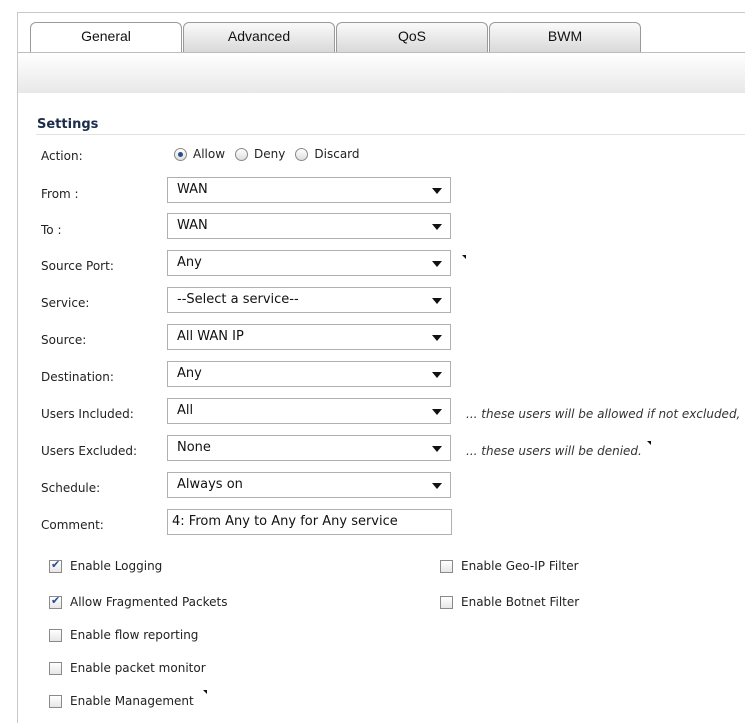  I want to click on action-label: Action:, so click(62, 156).